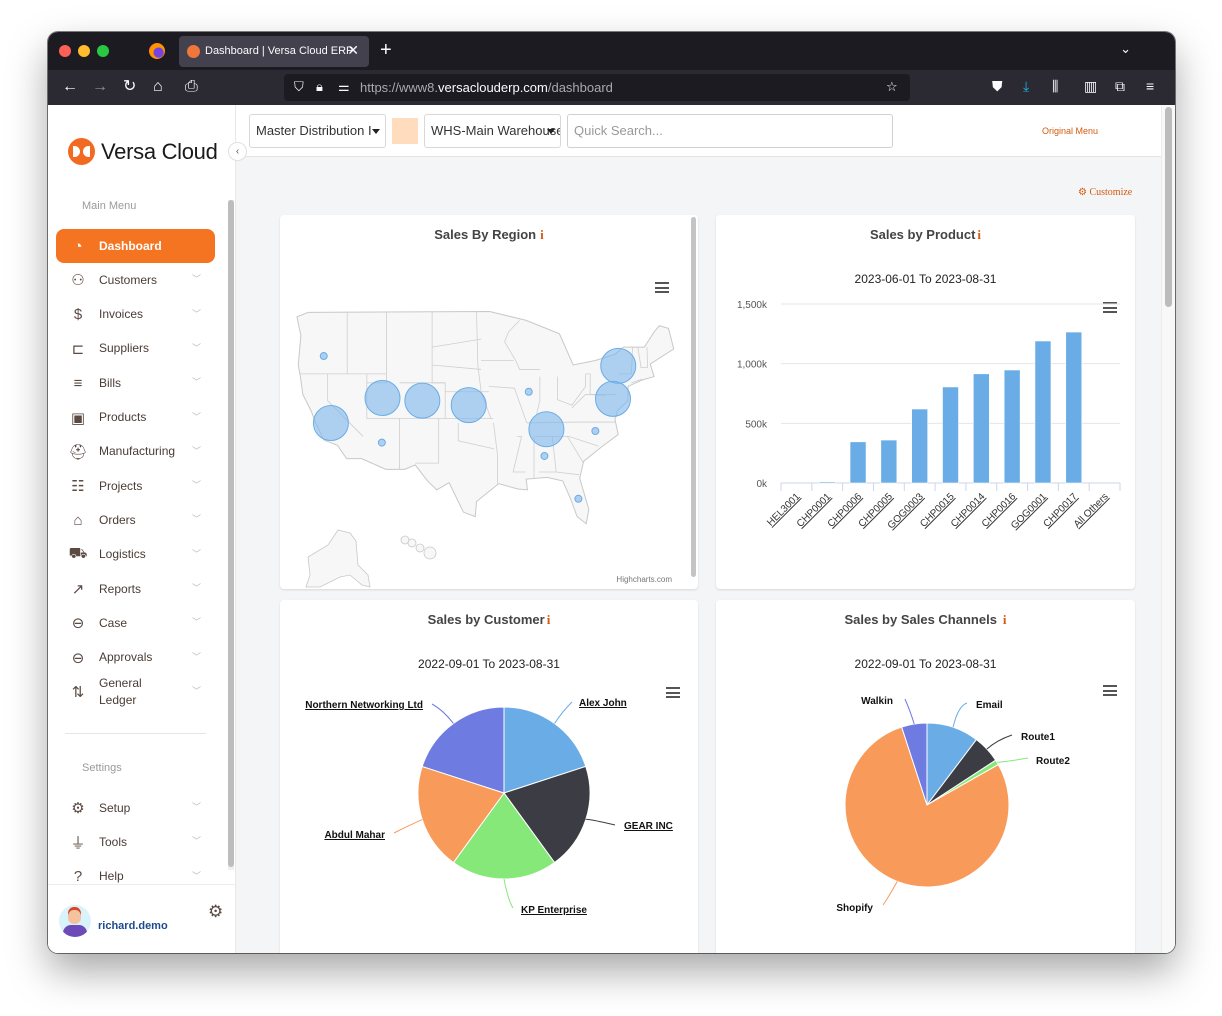 This screenshot has width=1222, height=1016. What do you see at coordinates (135, 623) in the screenshot?
I see `sidebar-item-case: ⊖ Case ﹀` at bounding box center [135, 623].